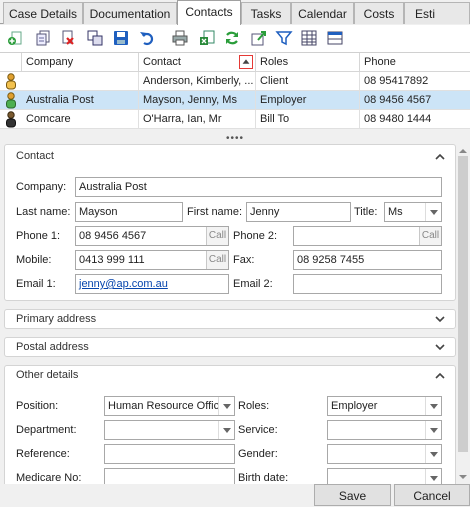 This screenshot has width=470, height=507. I want to click on refresh-icon, so click(232, 38).